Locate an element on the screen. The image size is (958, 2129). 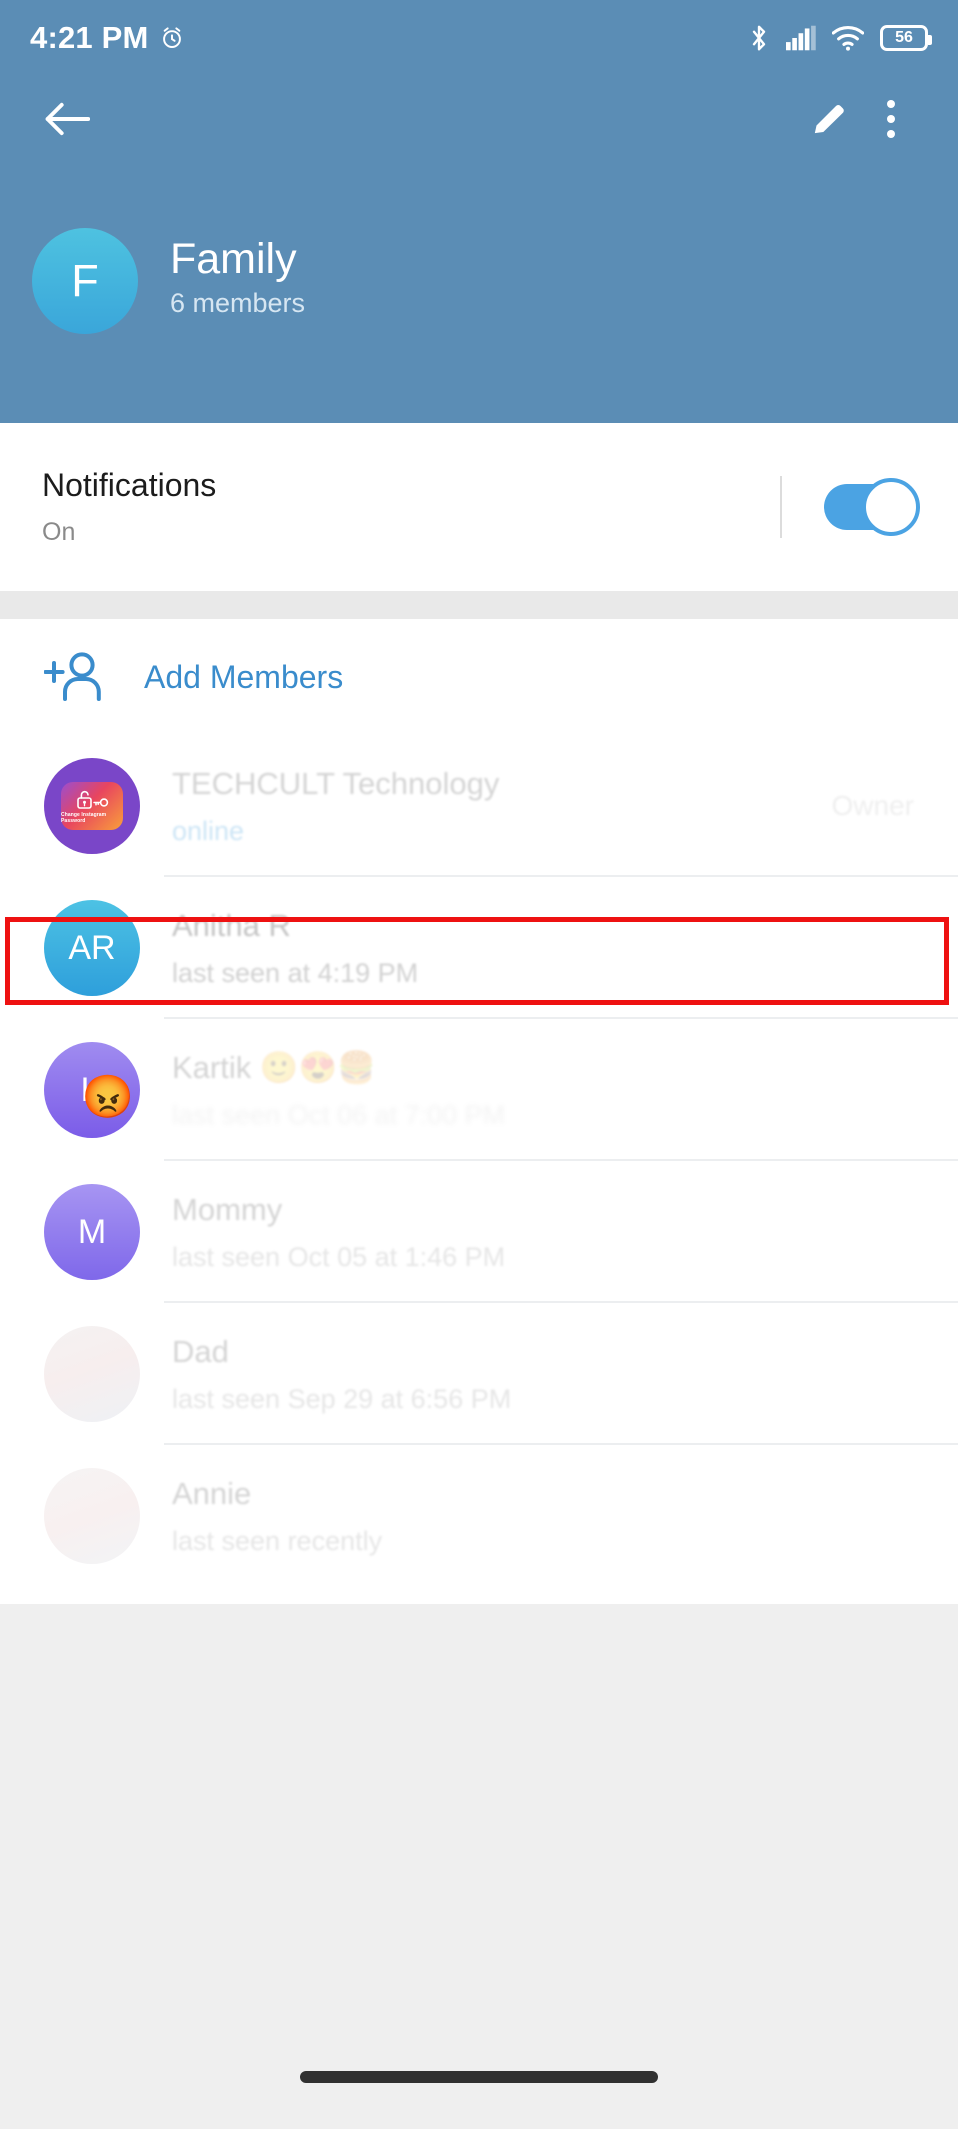
notifications-toggle is located at coordinates (872, 507).